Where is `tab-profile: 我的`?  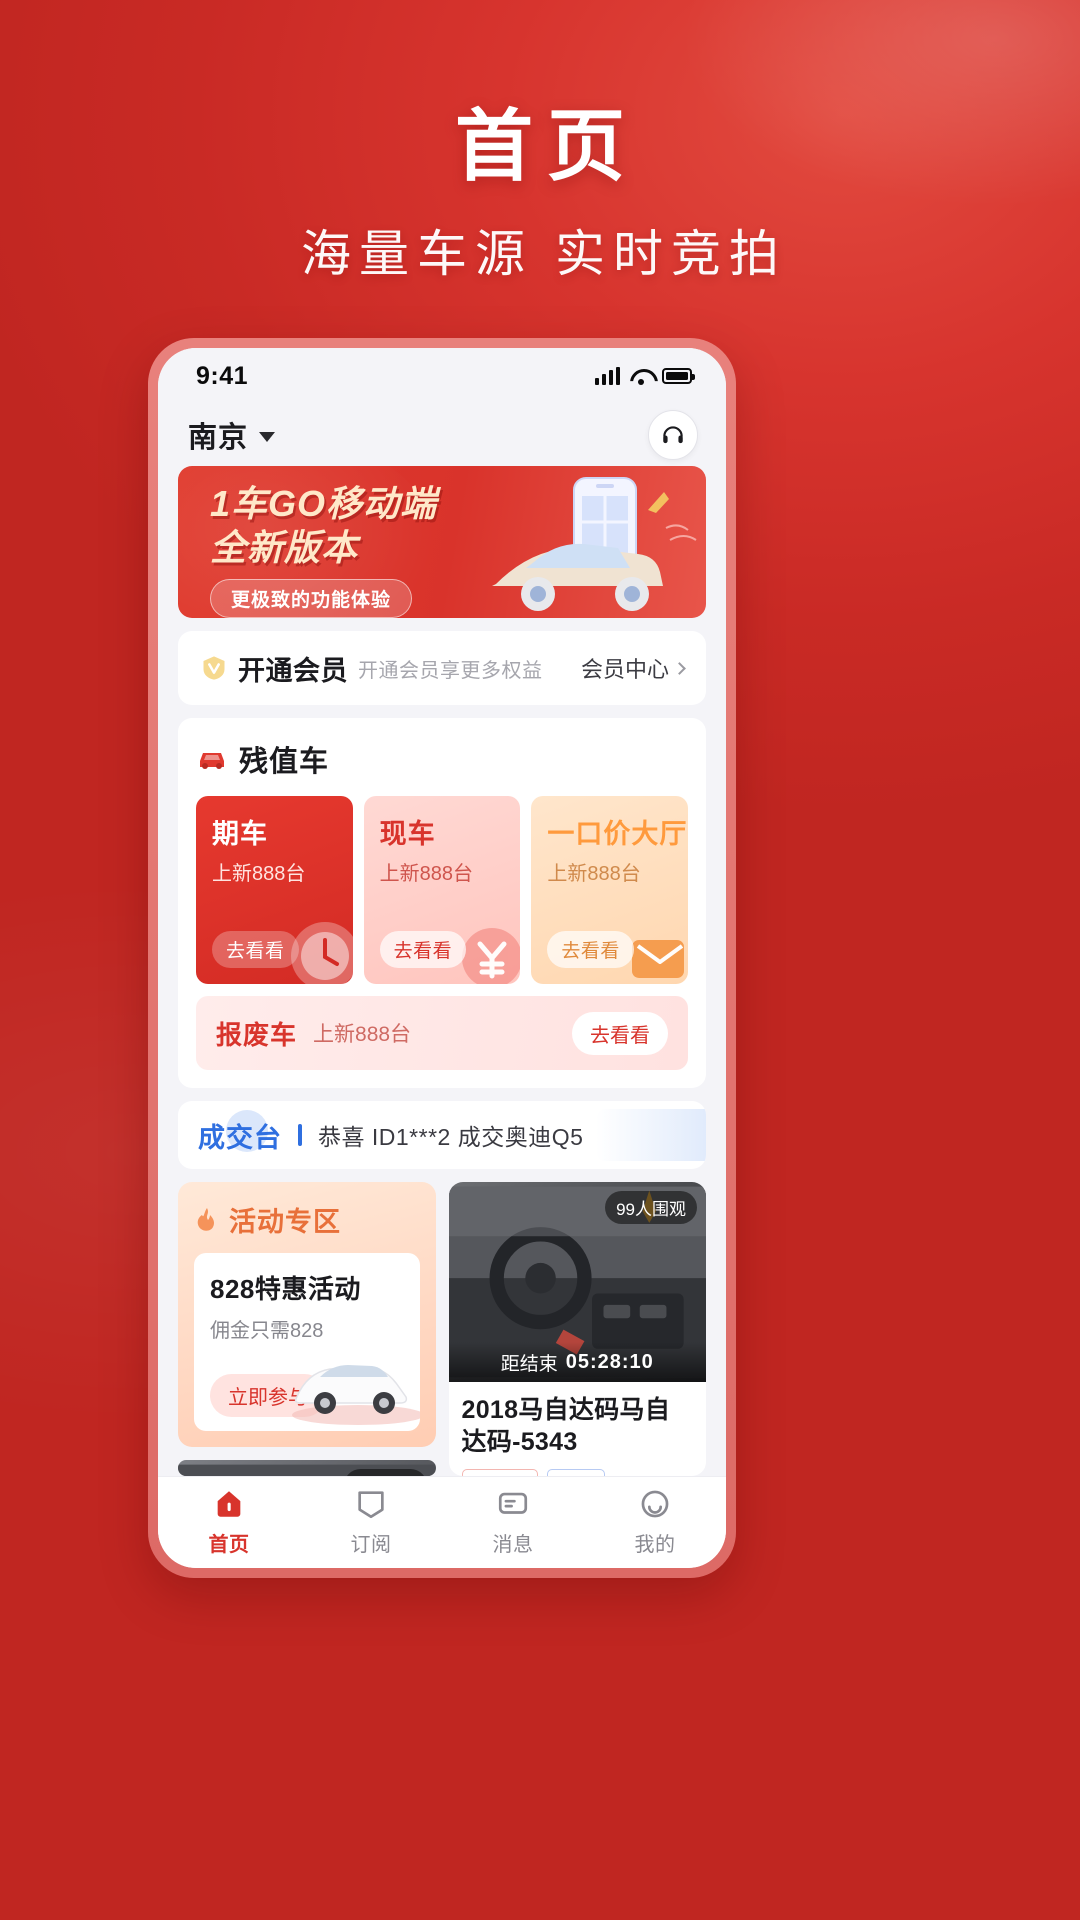
tab-profile: 我的 is located at coordinates (655, 1522).